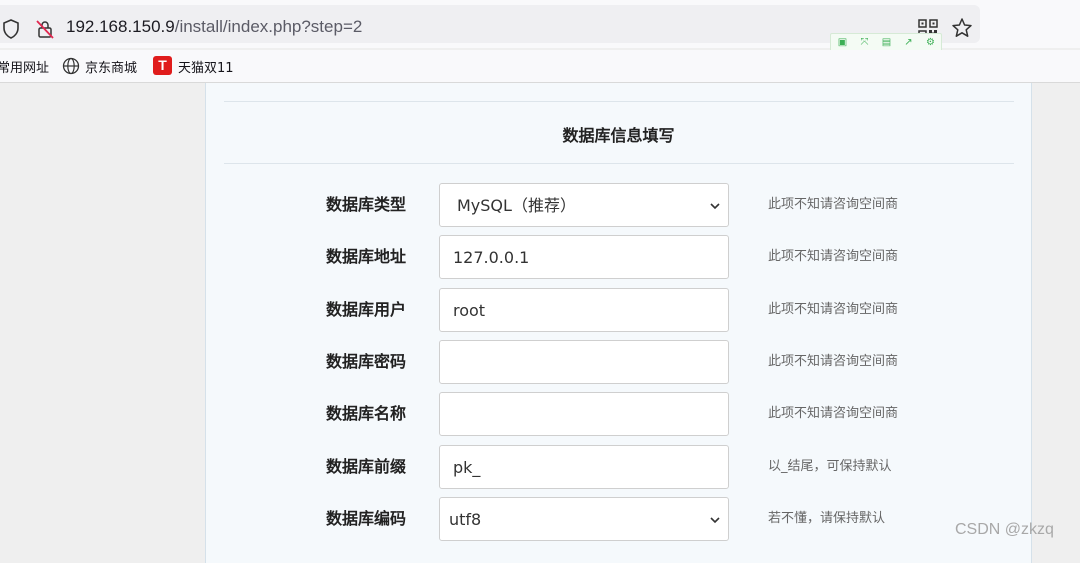 This screenshot has width=1080, height=563. Describe the element at coordinates (584, 519) in the screenshot. I see `db-charset-select: utf8` at that location.